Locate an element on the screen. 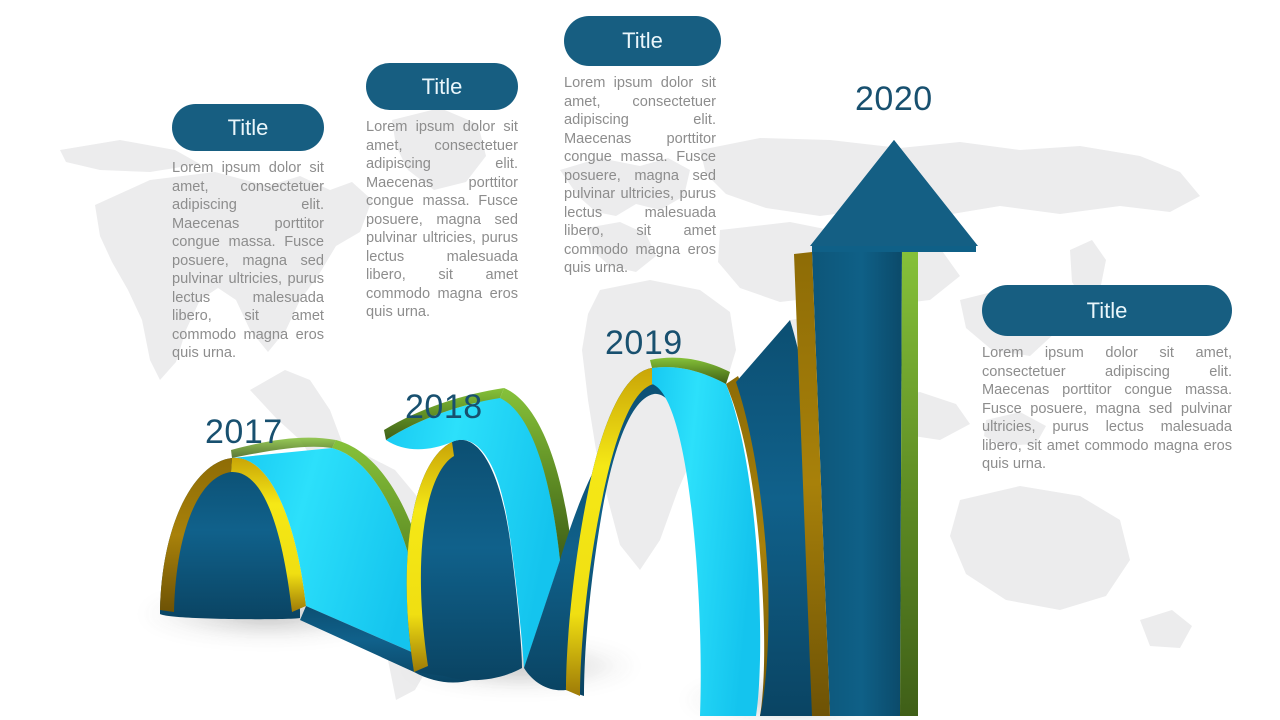  ribbon-arch-1-edge is located at coordinates (268, 534).